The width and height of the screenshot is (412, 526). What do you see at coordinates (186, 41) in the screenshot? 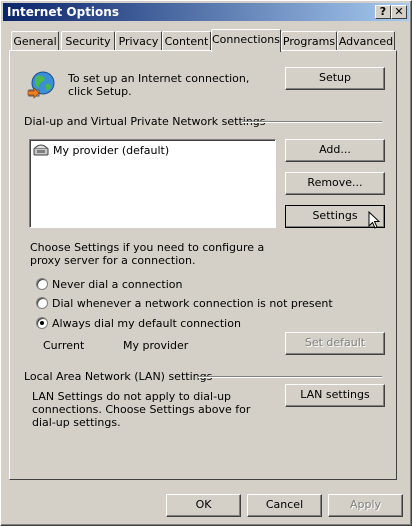
I see `tab-content: Content` at bounding box center [186, 41].